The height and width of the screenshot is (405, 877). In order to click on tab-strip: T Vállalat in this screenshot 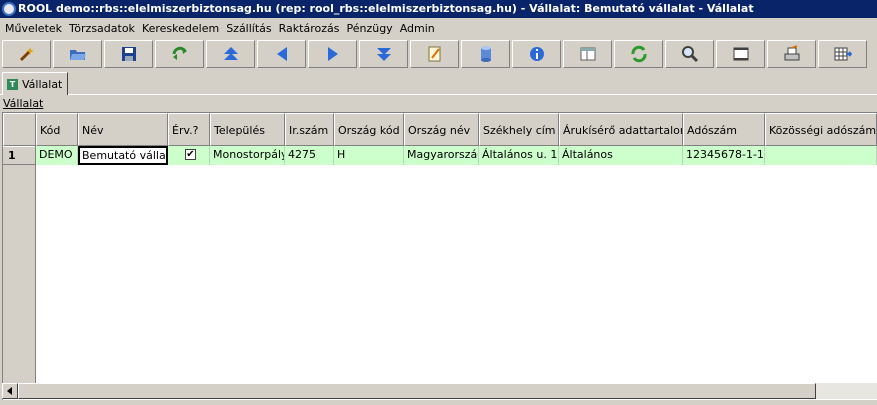, I will do `click(438, 83)`.